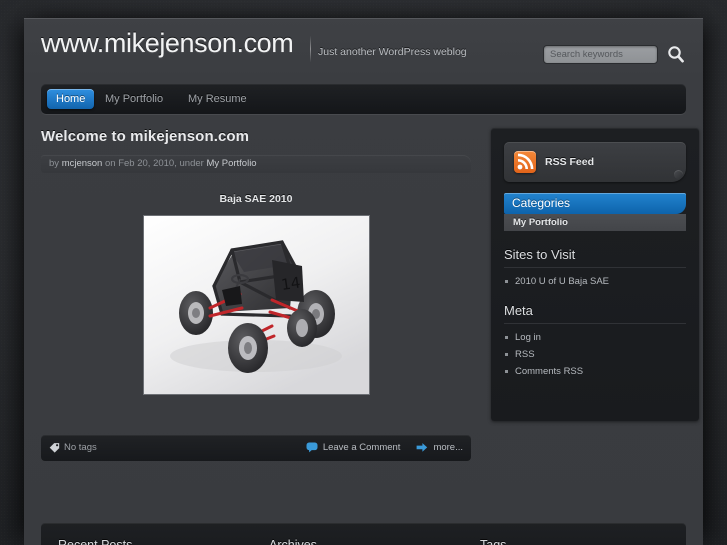  What do you see at coordinates (54, 448) in the screenshot?
I see `tag-icon` at bounding box center [54, 448].